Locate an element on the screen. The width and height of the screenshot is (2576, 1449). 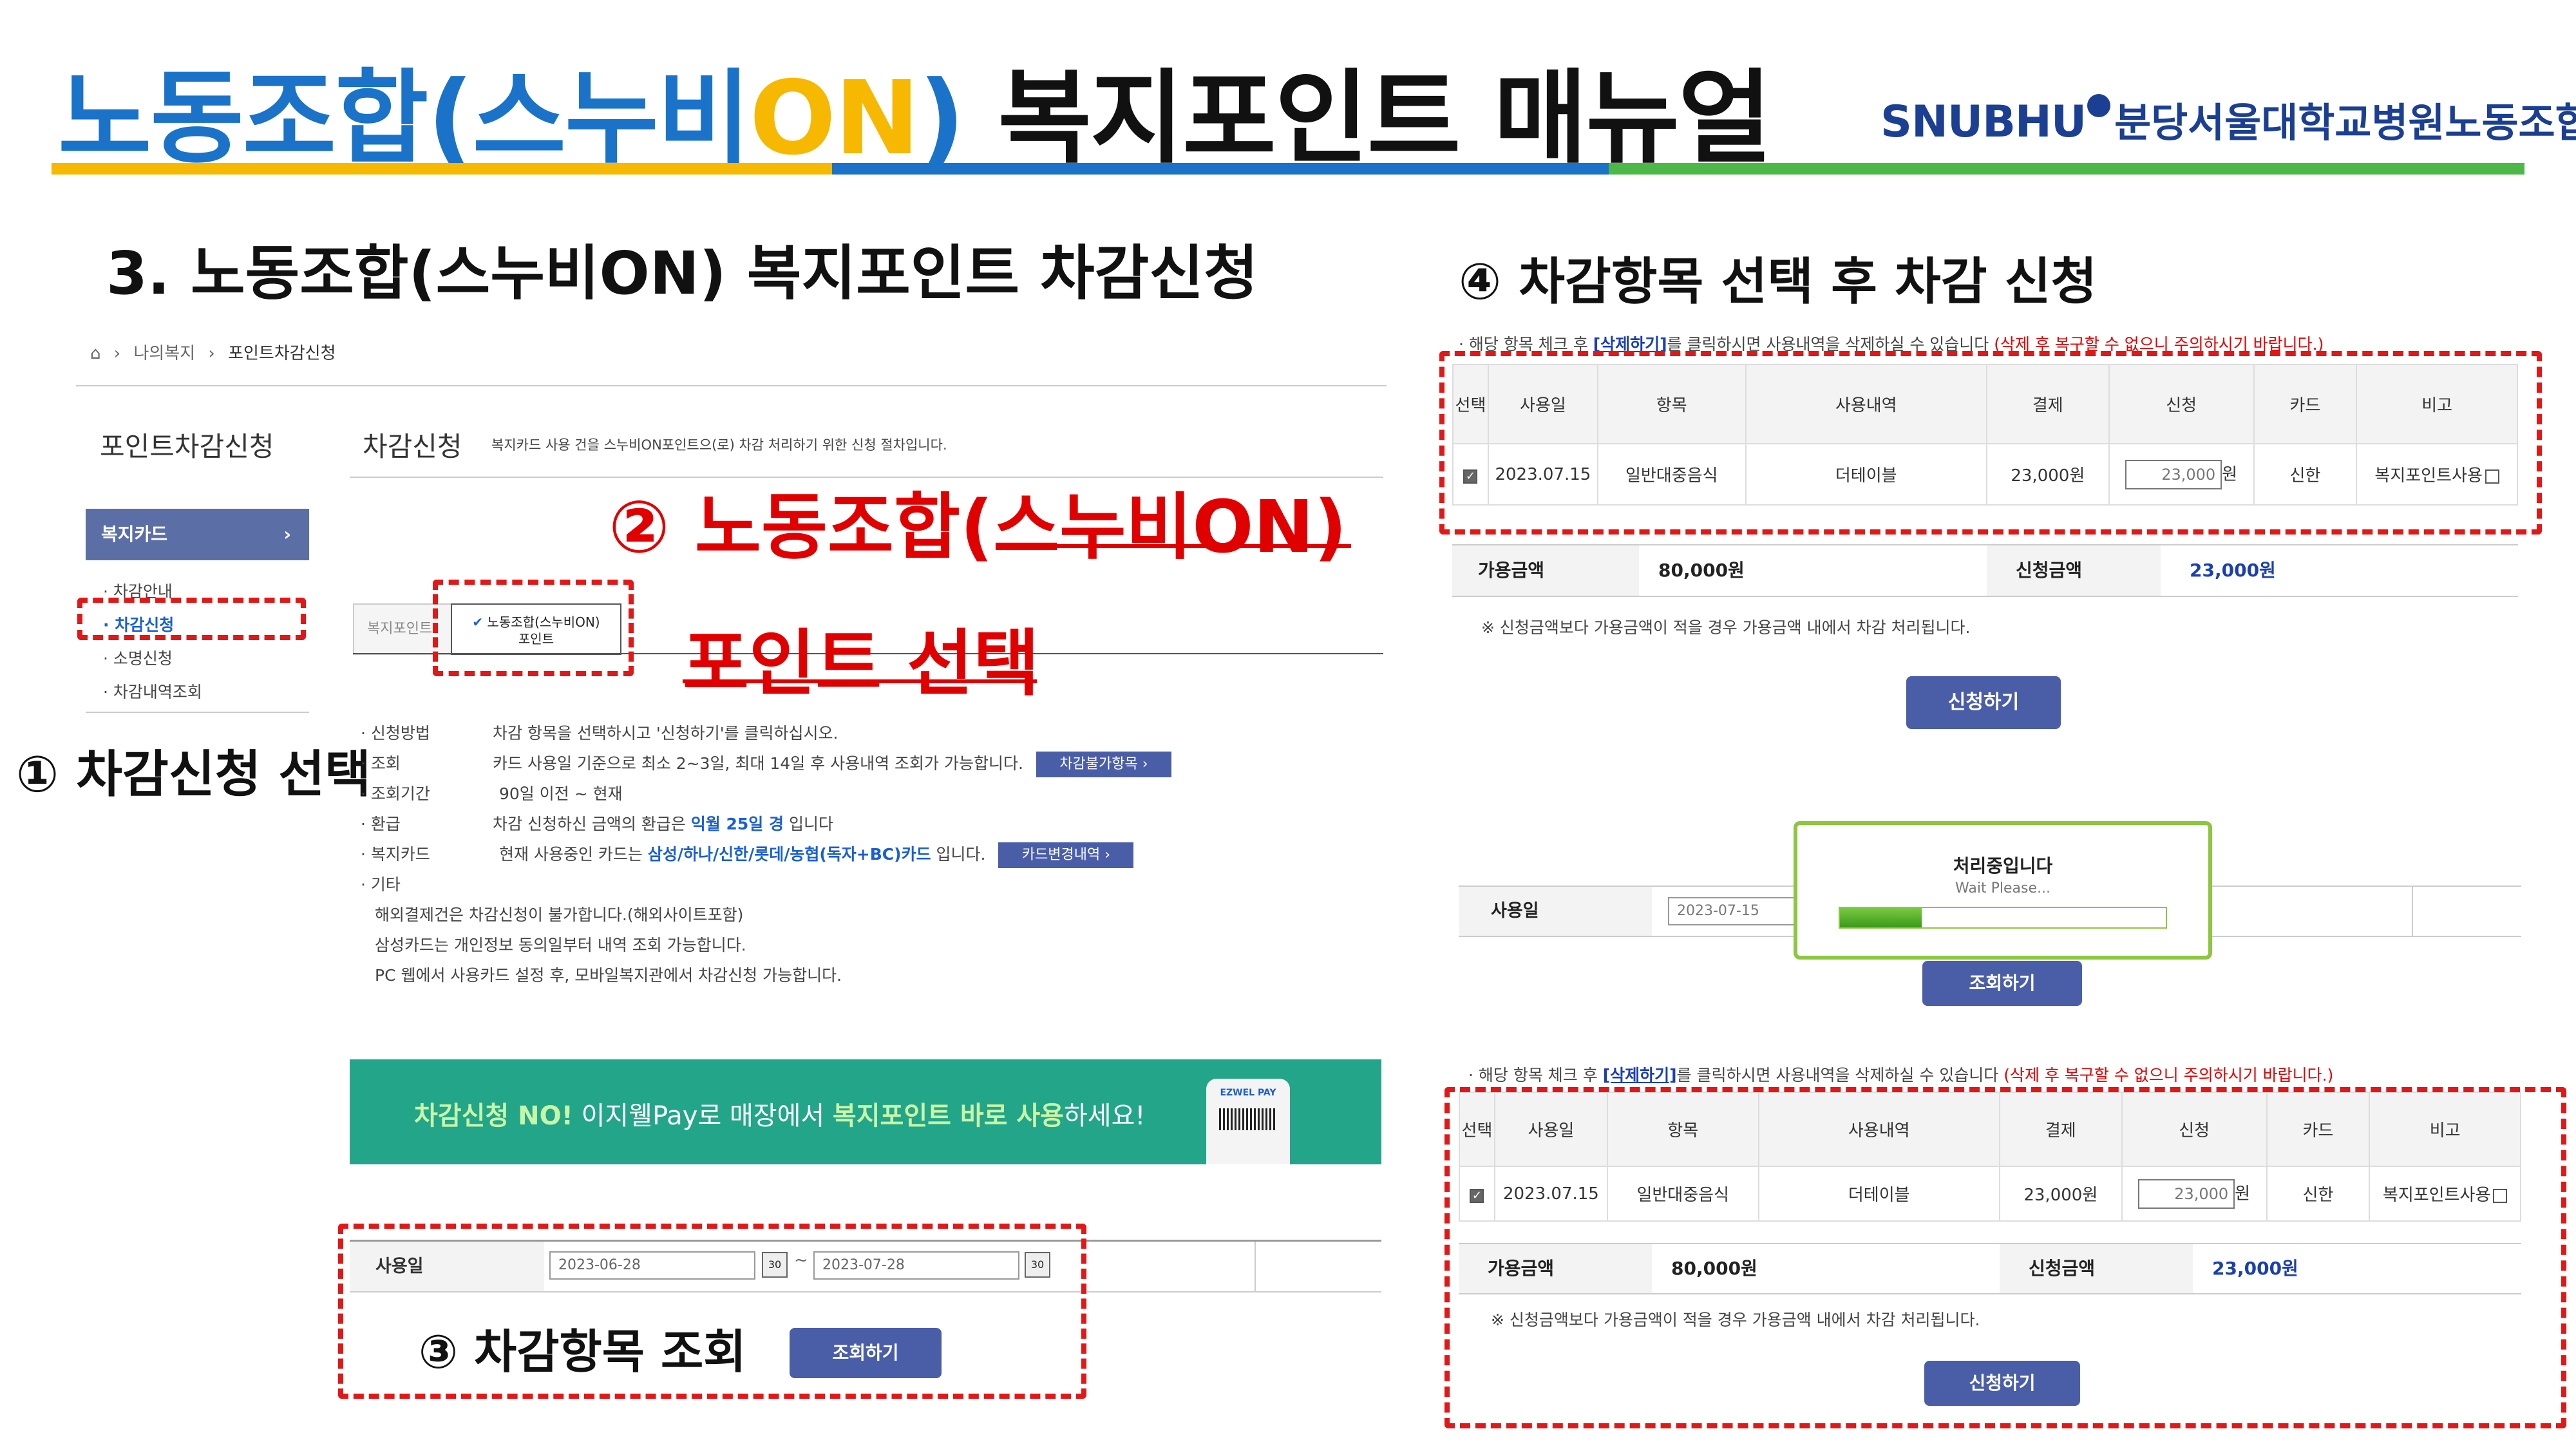
header-bar-green is located at coordinates (2066, 169).